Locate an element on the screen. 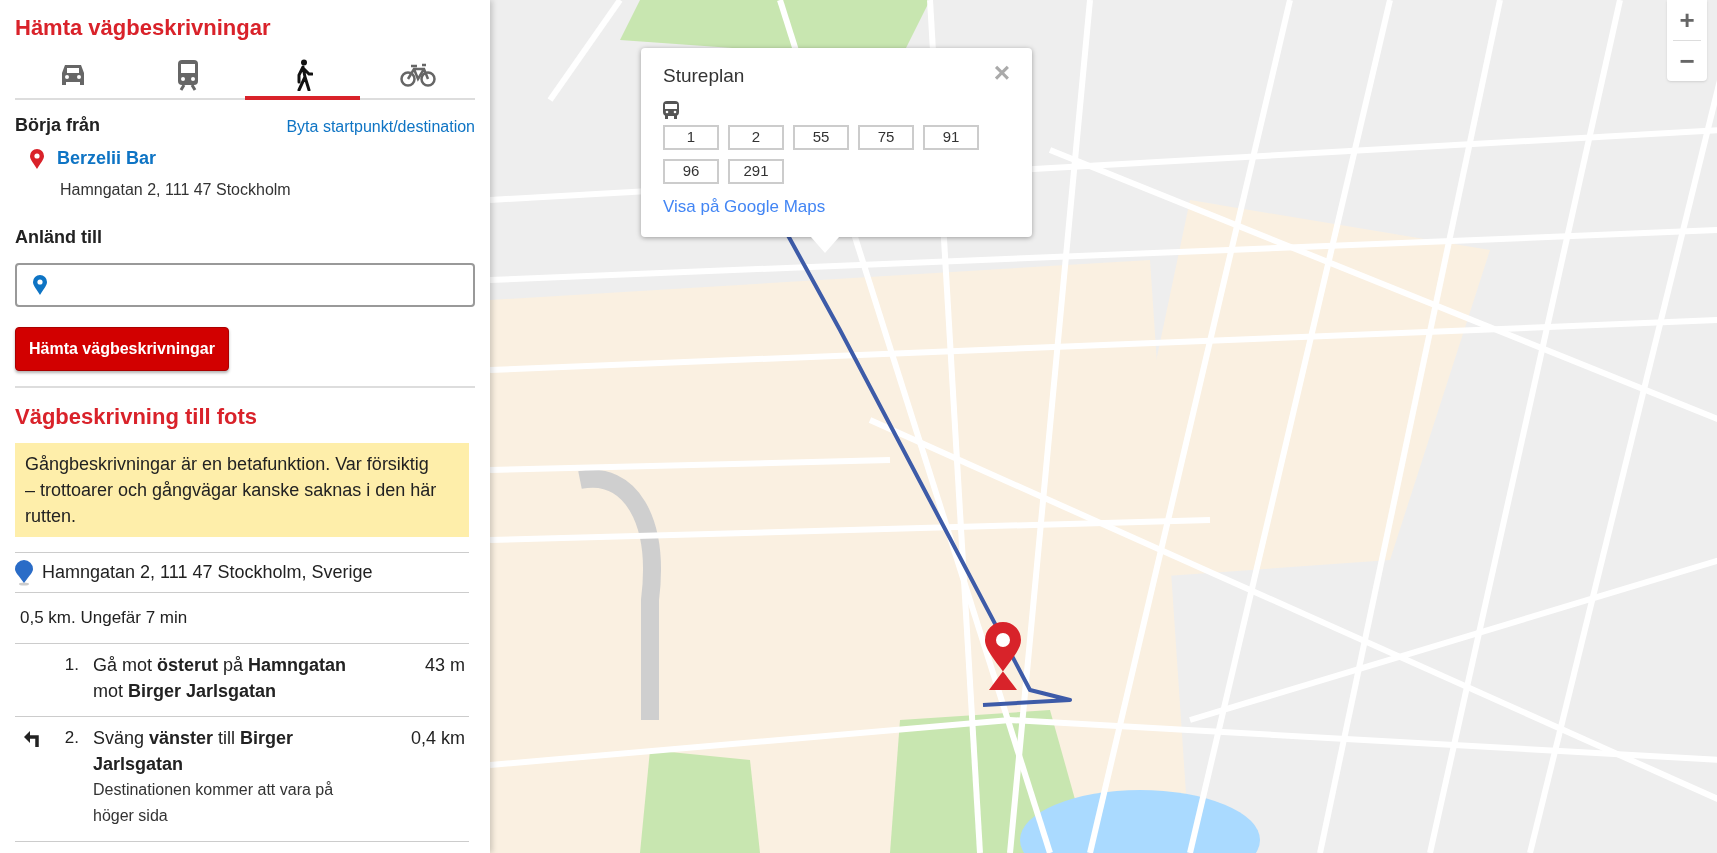 This screenshot has width=1717, height=853. step-number: 2. is located at coordinates (71, 737).